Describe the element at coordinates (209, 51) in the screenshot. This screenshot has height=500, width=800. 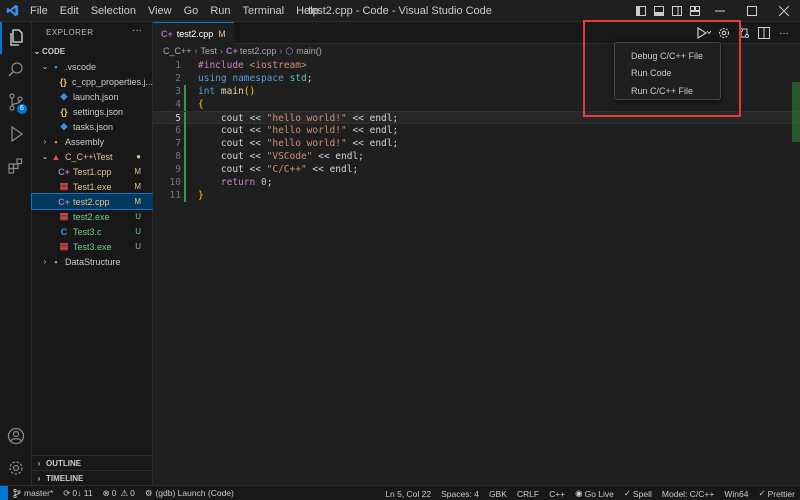
I see `breadcrumb-subfolder: Test` at that location.